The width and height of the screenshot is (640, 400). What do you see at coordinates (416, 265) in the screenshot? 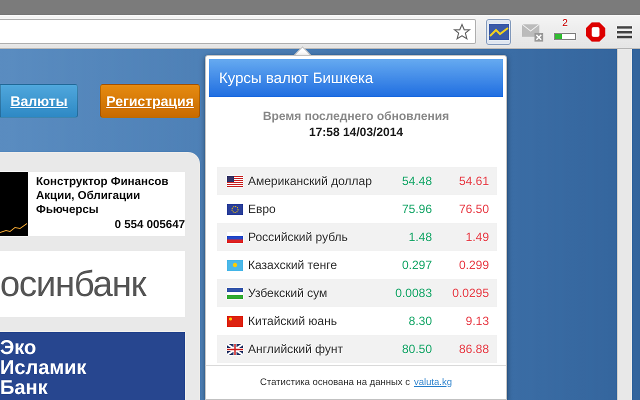
I see `buy-rate: 0.297` at bounding box center [416, 265].